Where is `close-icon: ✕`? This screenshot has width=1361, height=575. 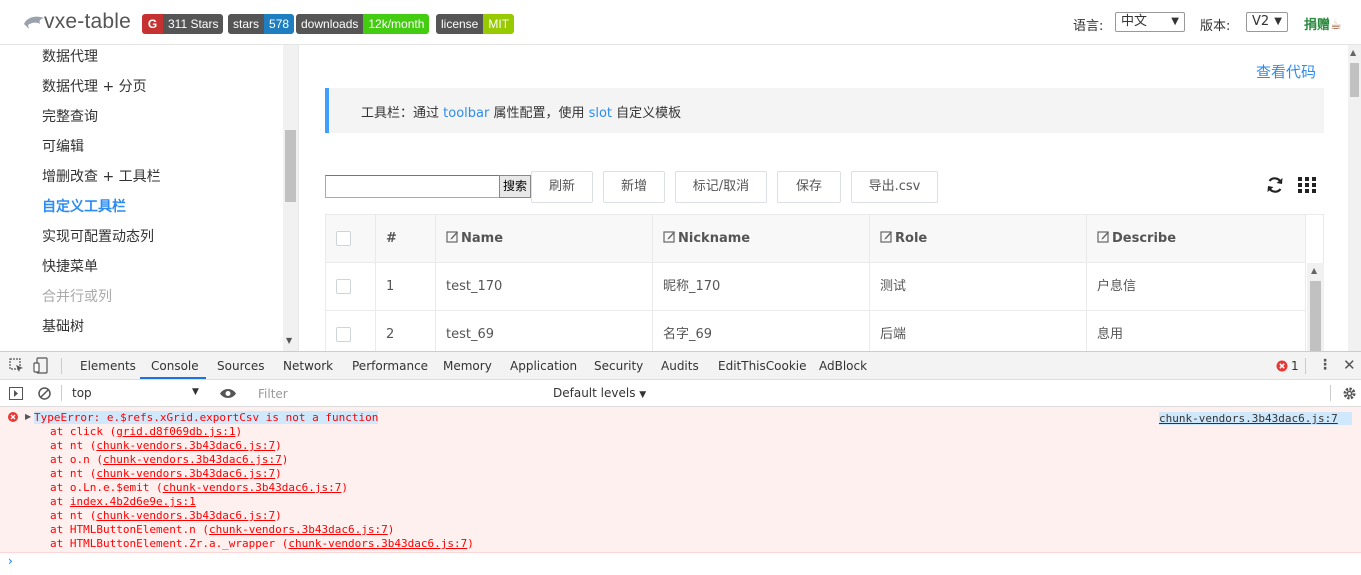 close-icon: ✕ is located at coordinates (1349, 365).